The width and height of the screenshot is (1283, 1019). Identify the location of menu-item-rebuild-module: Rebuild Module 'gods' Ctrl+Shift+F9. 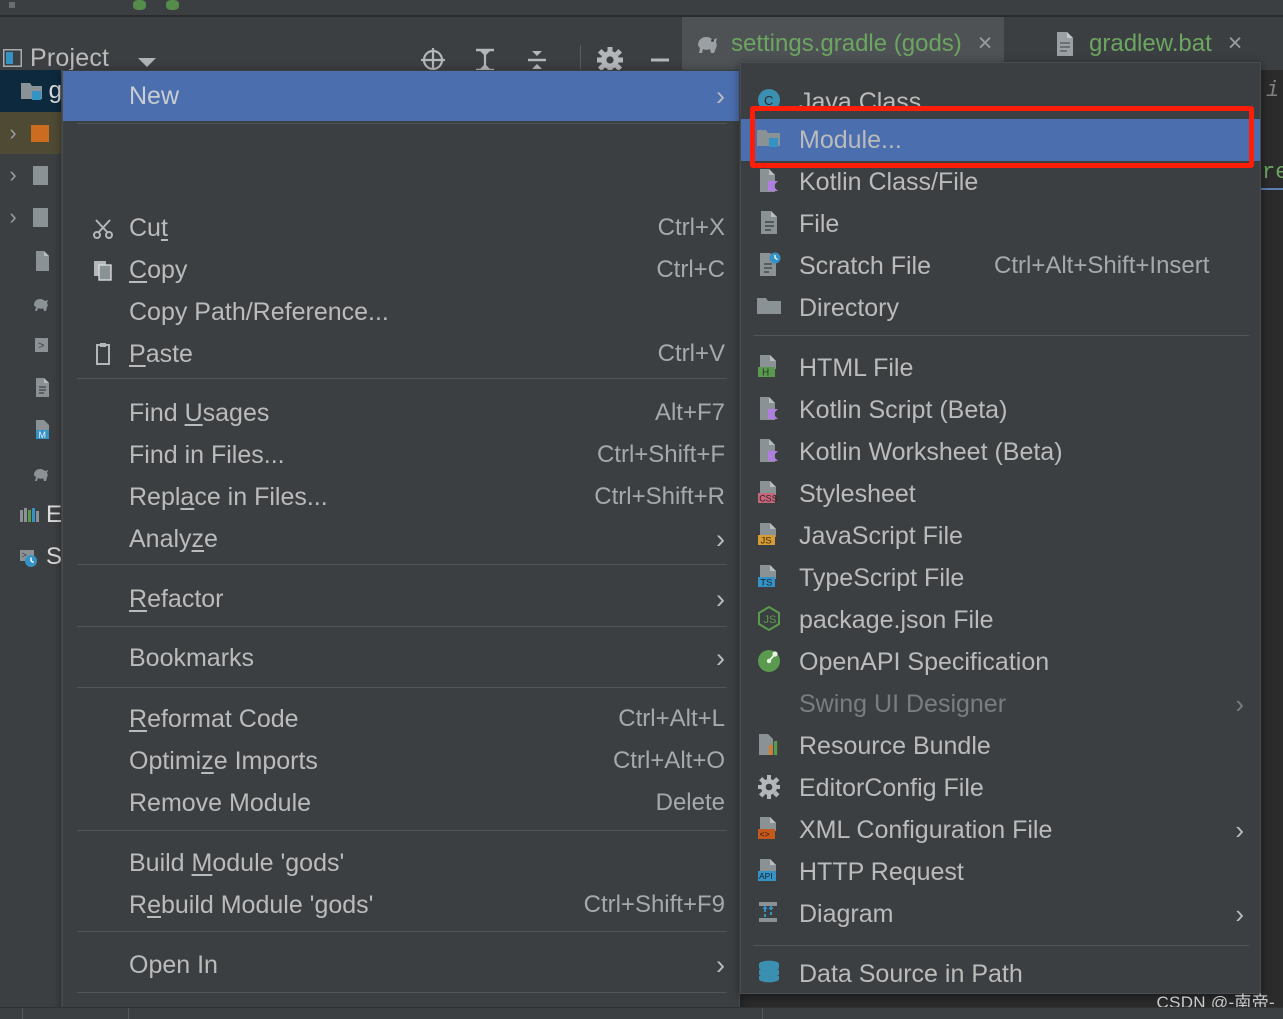
(401, 905).